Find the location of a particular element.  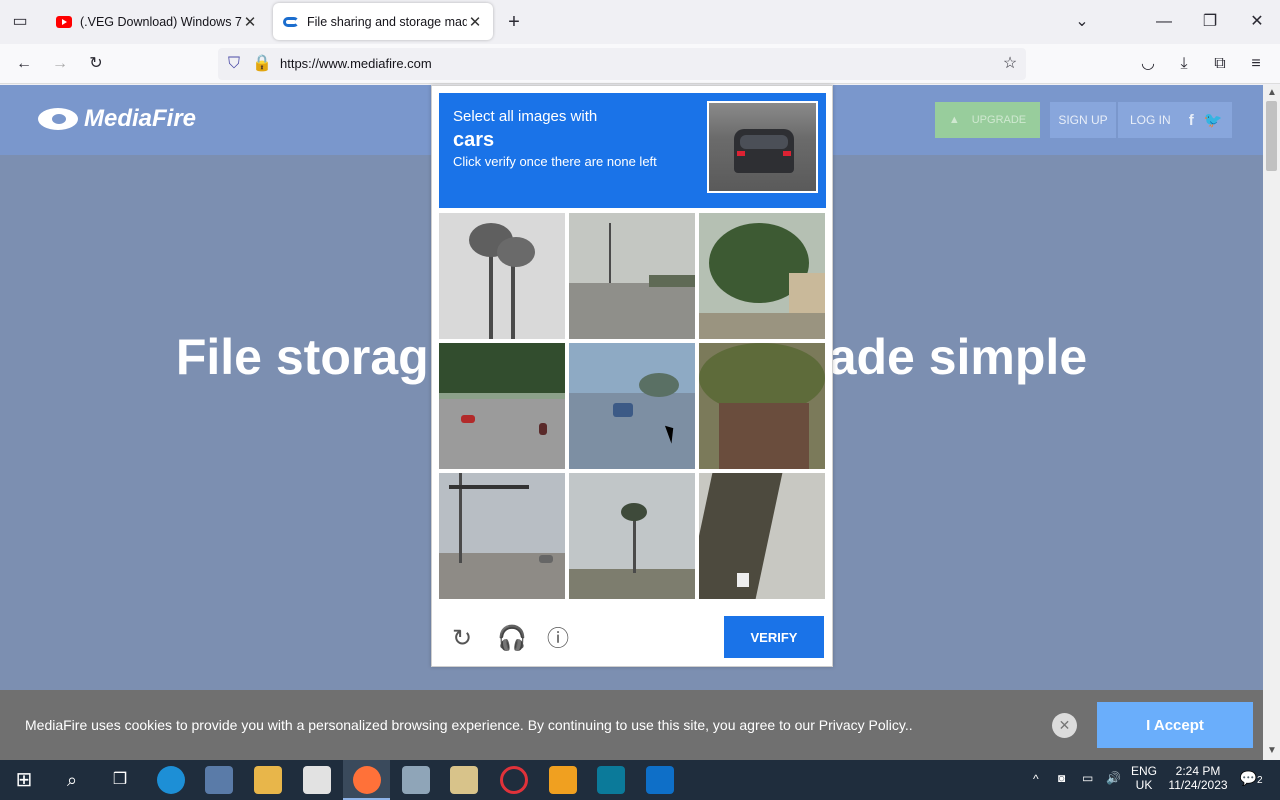

log-in-label: LOG IN is located at coordinates (1150, 120).